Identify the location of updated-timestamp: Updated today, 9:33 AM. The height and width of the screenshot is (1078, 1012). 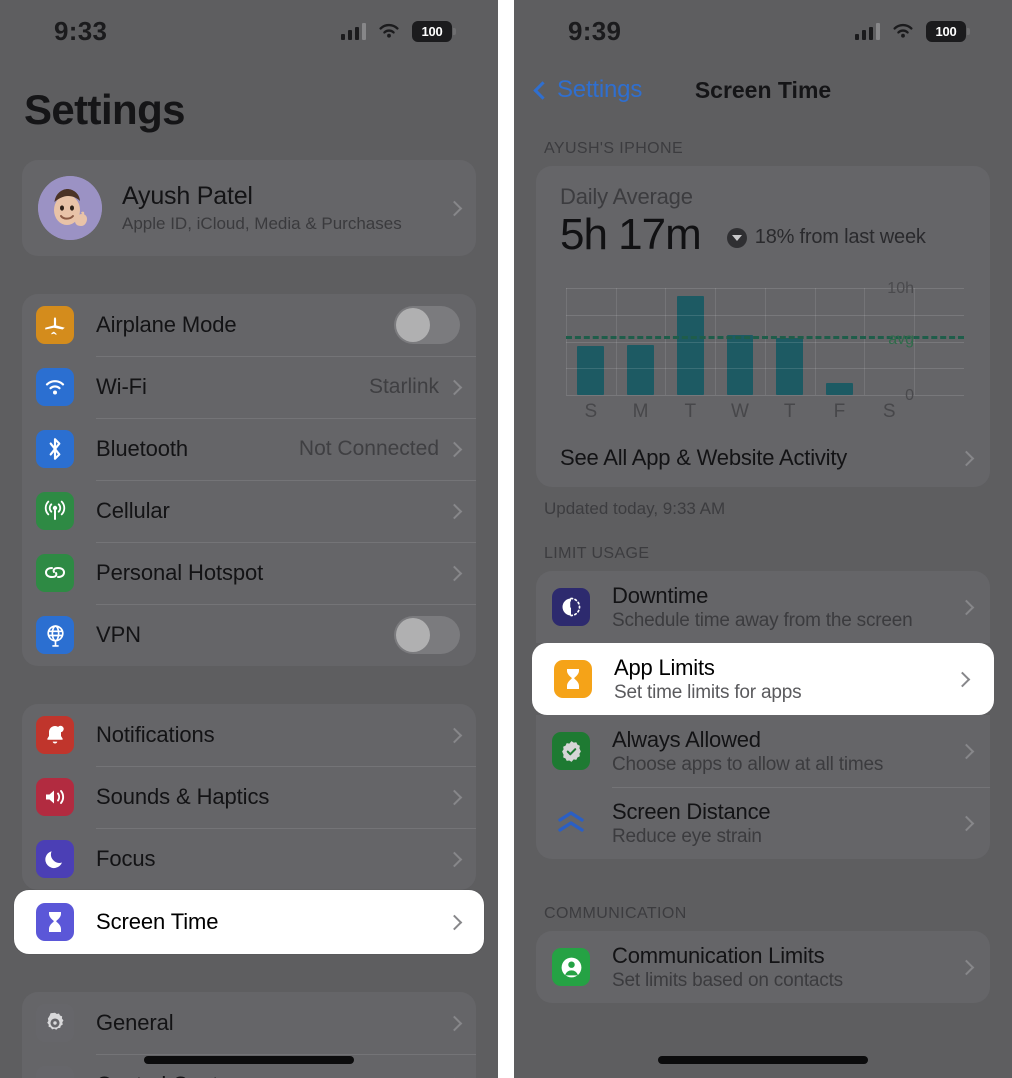
(635, 509).